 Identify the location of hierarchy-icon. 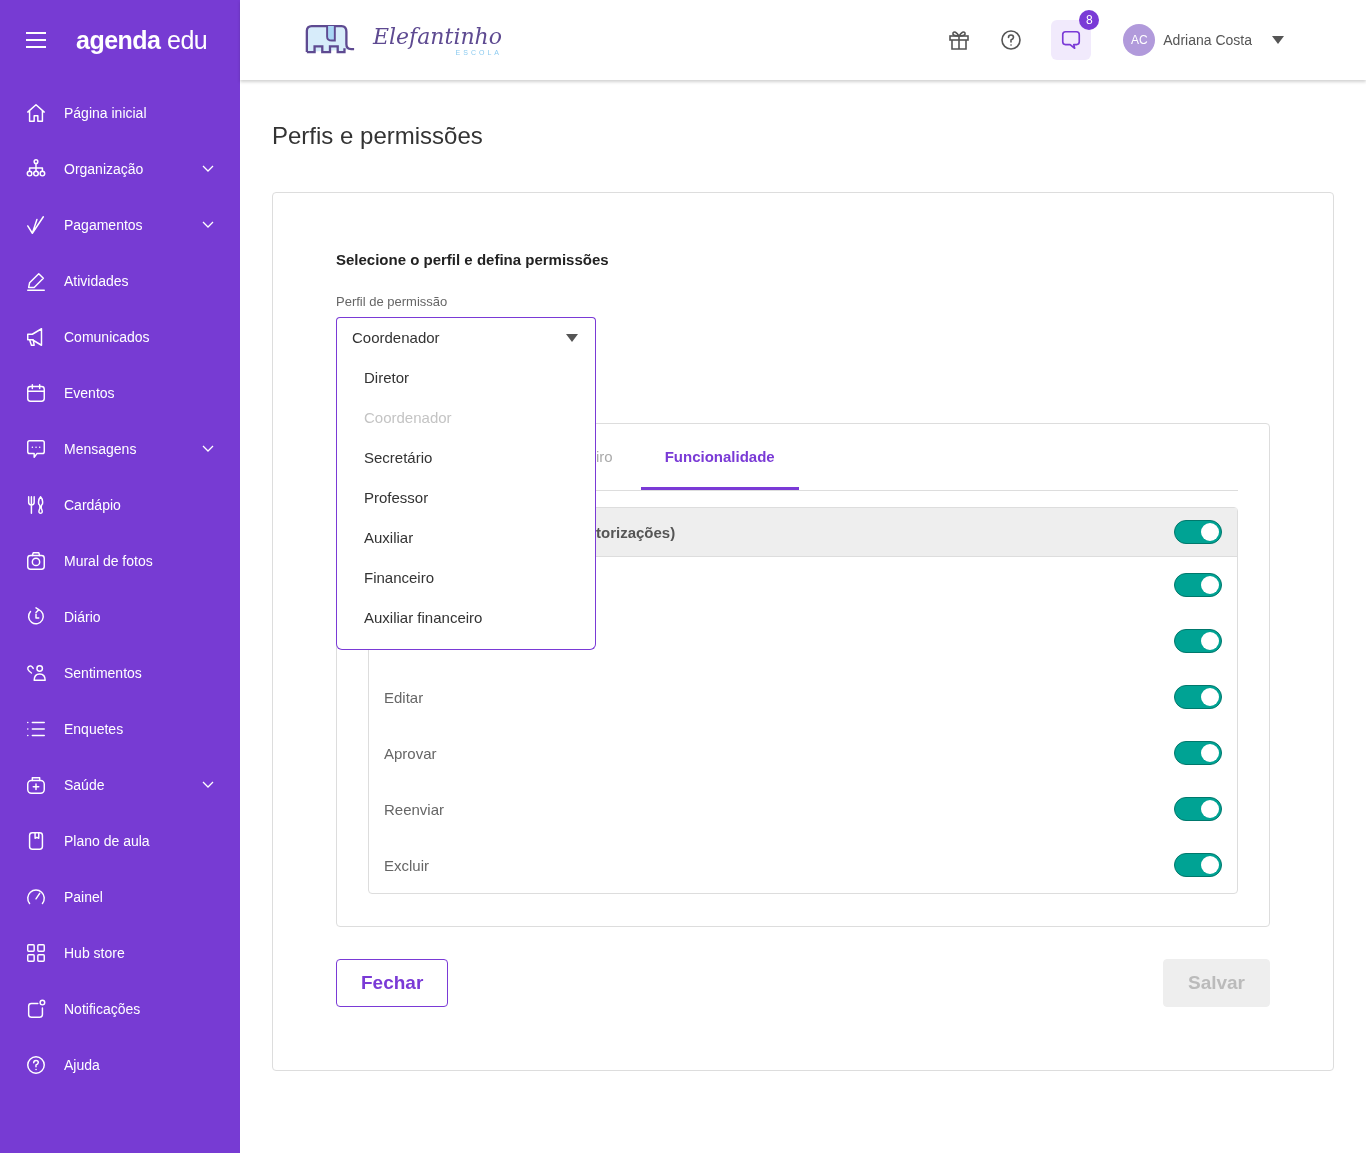
(36, 169).